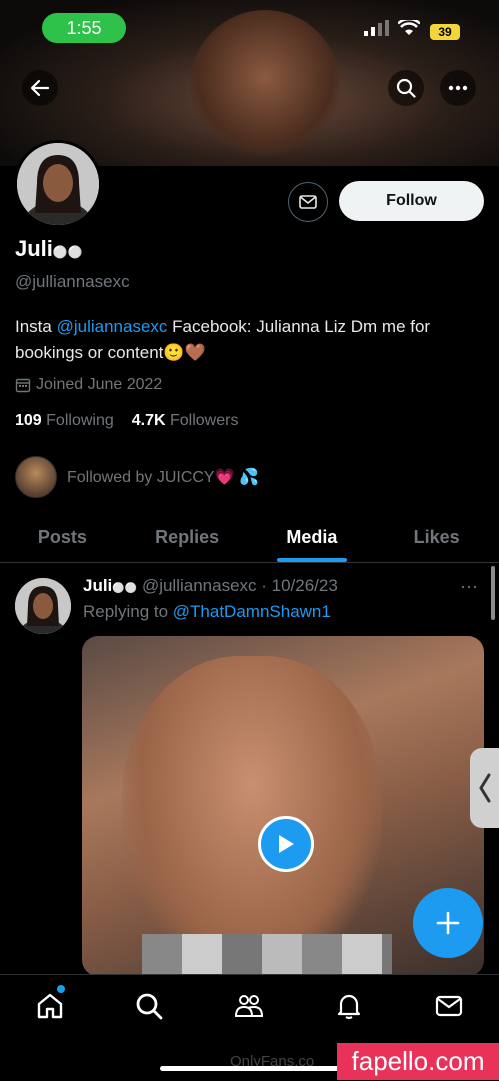 This screenshot has height=1081, width=499. I want to click on followers-label: Followers, so click(204, 420).